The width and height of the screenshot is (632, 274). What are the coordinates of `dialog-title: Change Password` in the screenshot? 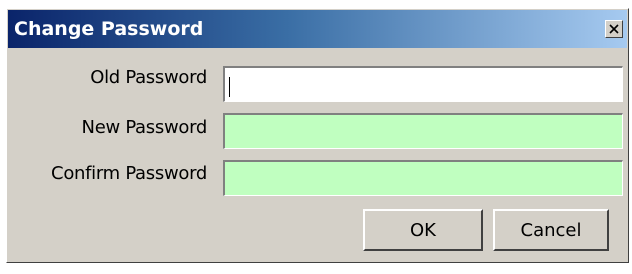 It's located at (109, 29).